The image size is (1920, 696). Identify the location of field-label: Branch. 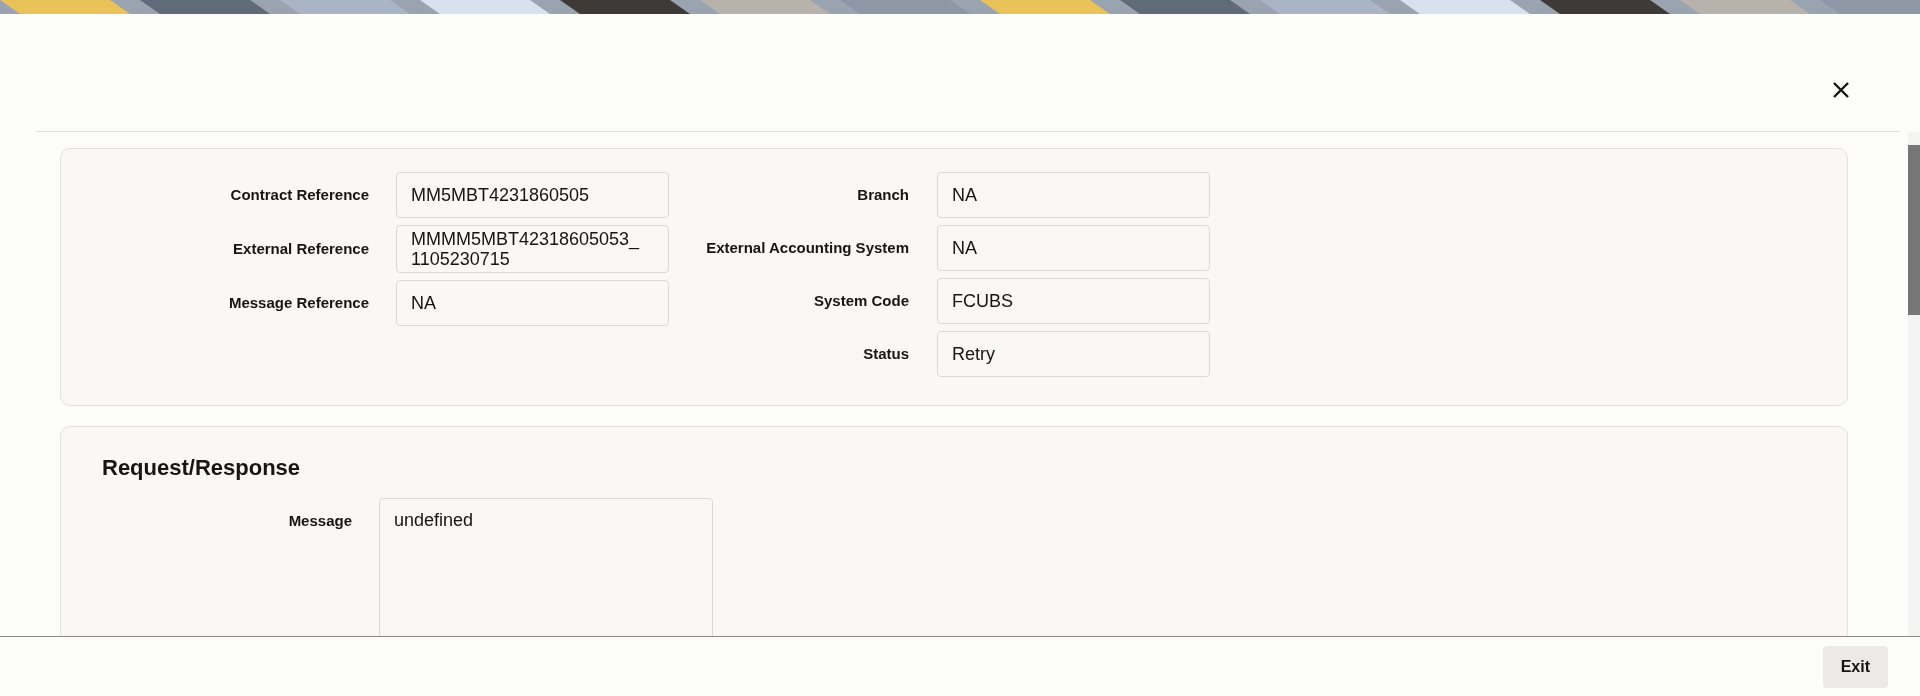
(882, 194).